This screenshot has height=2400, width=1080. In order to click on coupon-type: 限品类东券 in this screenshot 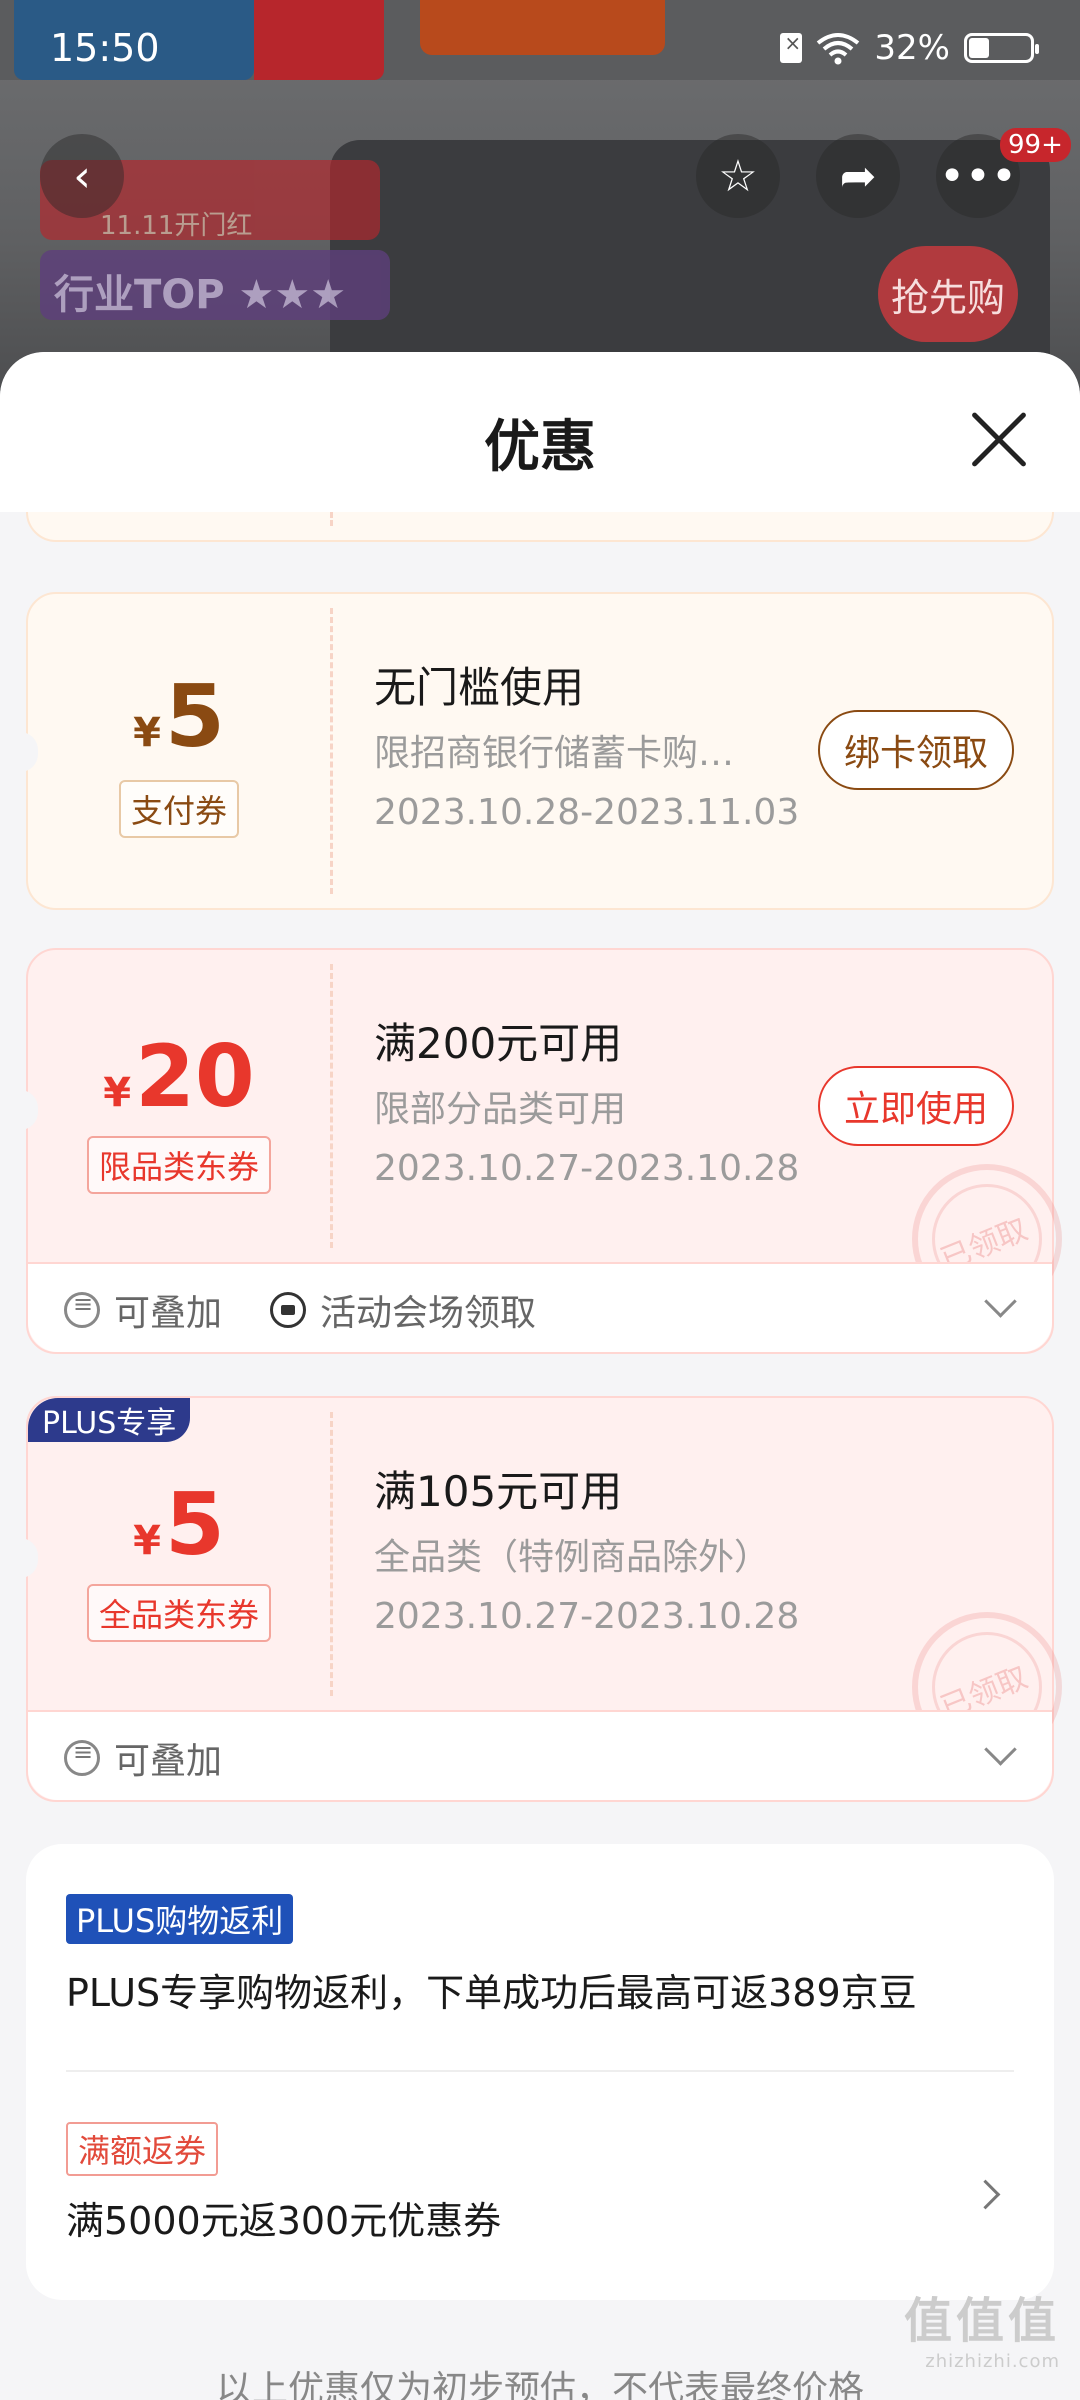, I will do `click(179, 1165)`.